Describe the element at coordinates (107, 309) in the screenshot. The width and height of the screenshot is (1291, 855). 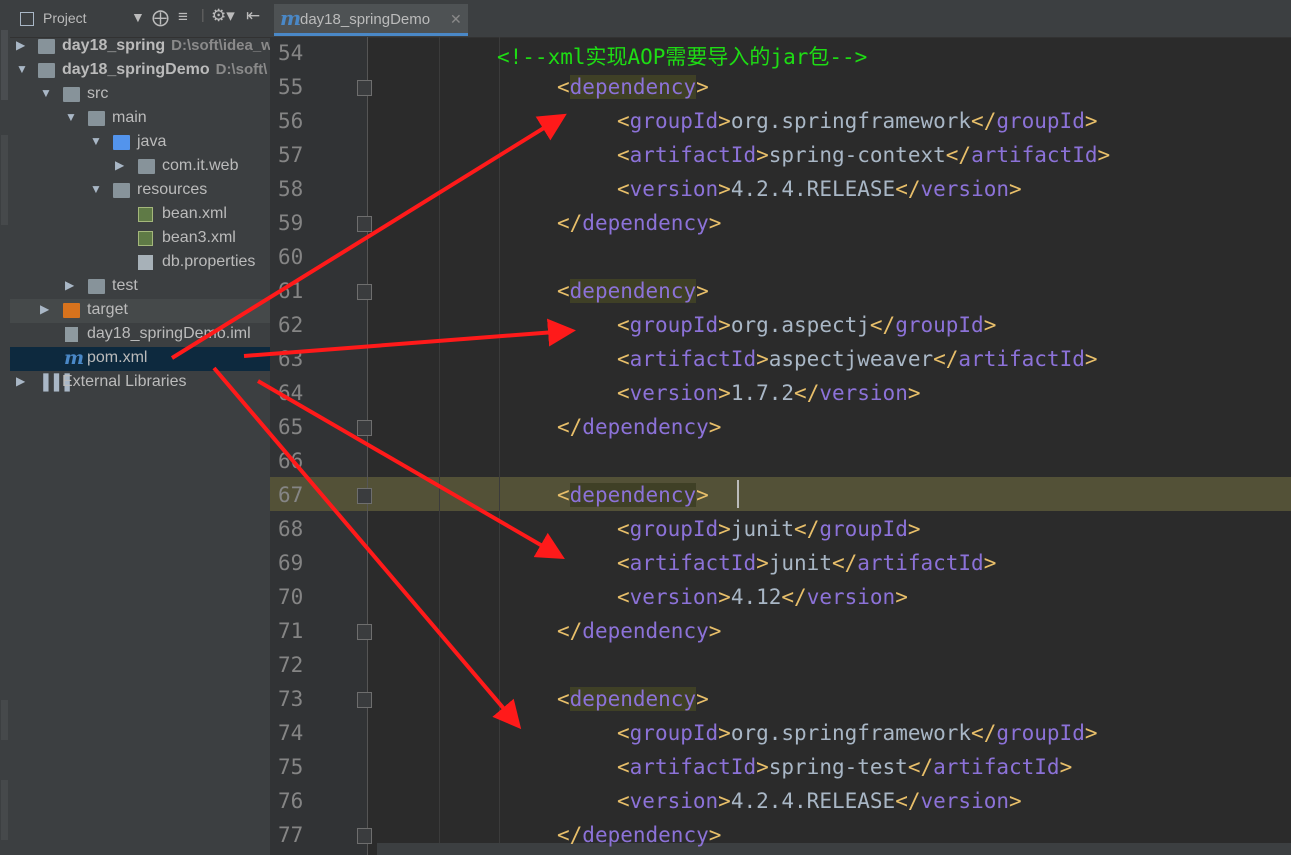
I see `tree-item-label: target` at that location.